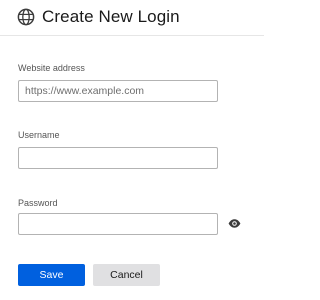  Describe the element at coordinates (38, 203) in the screenshot. I see `password-label: Password` at that location.